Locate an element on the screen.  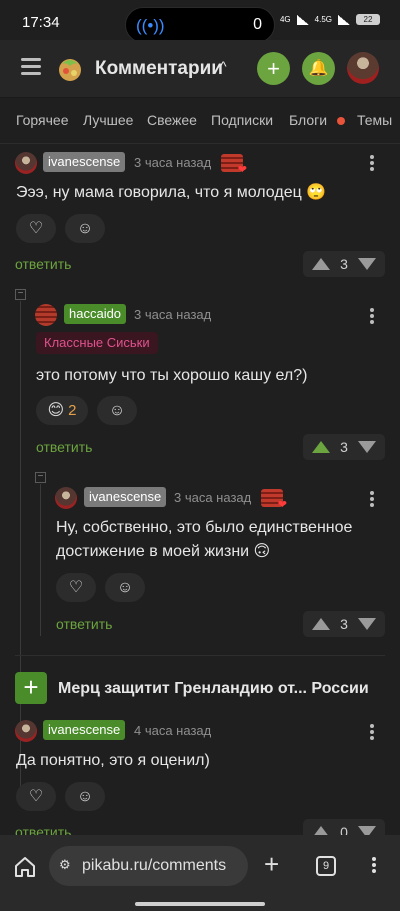
user-tag-label: Классные Сиськи is located at coordinates (97, 343).